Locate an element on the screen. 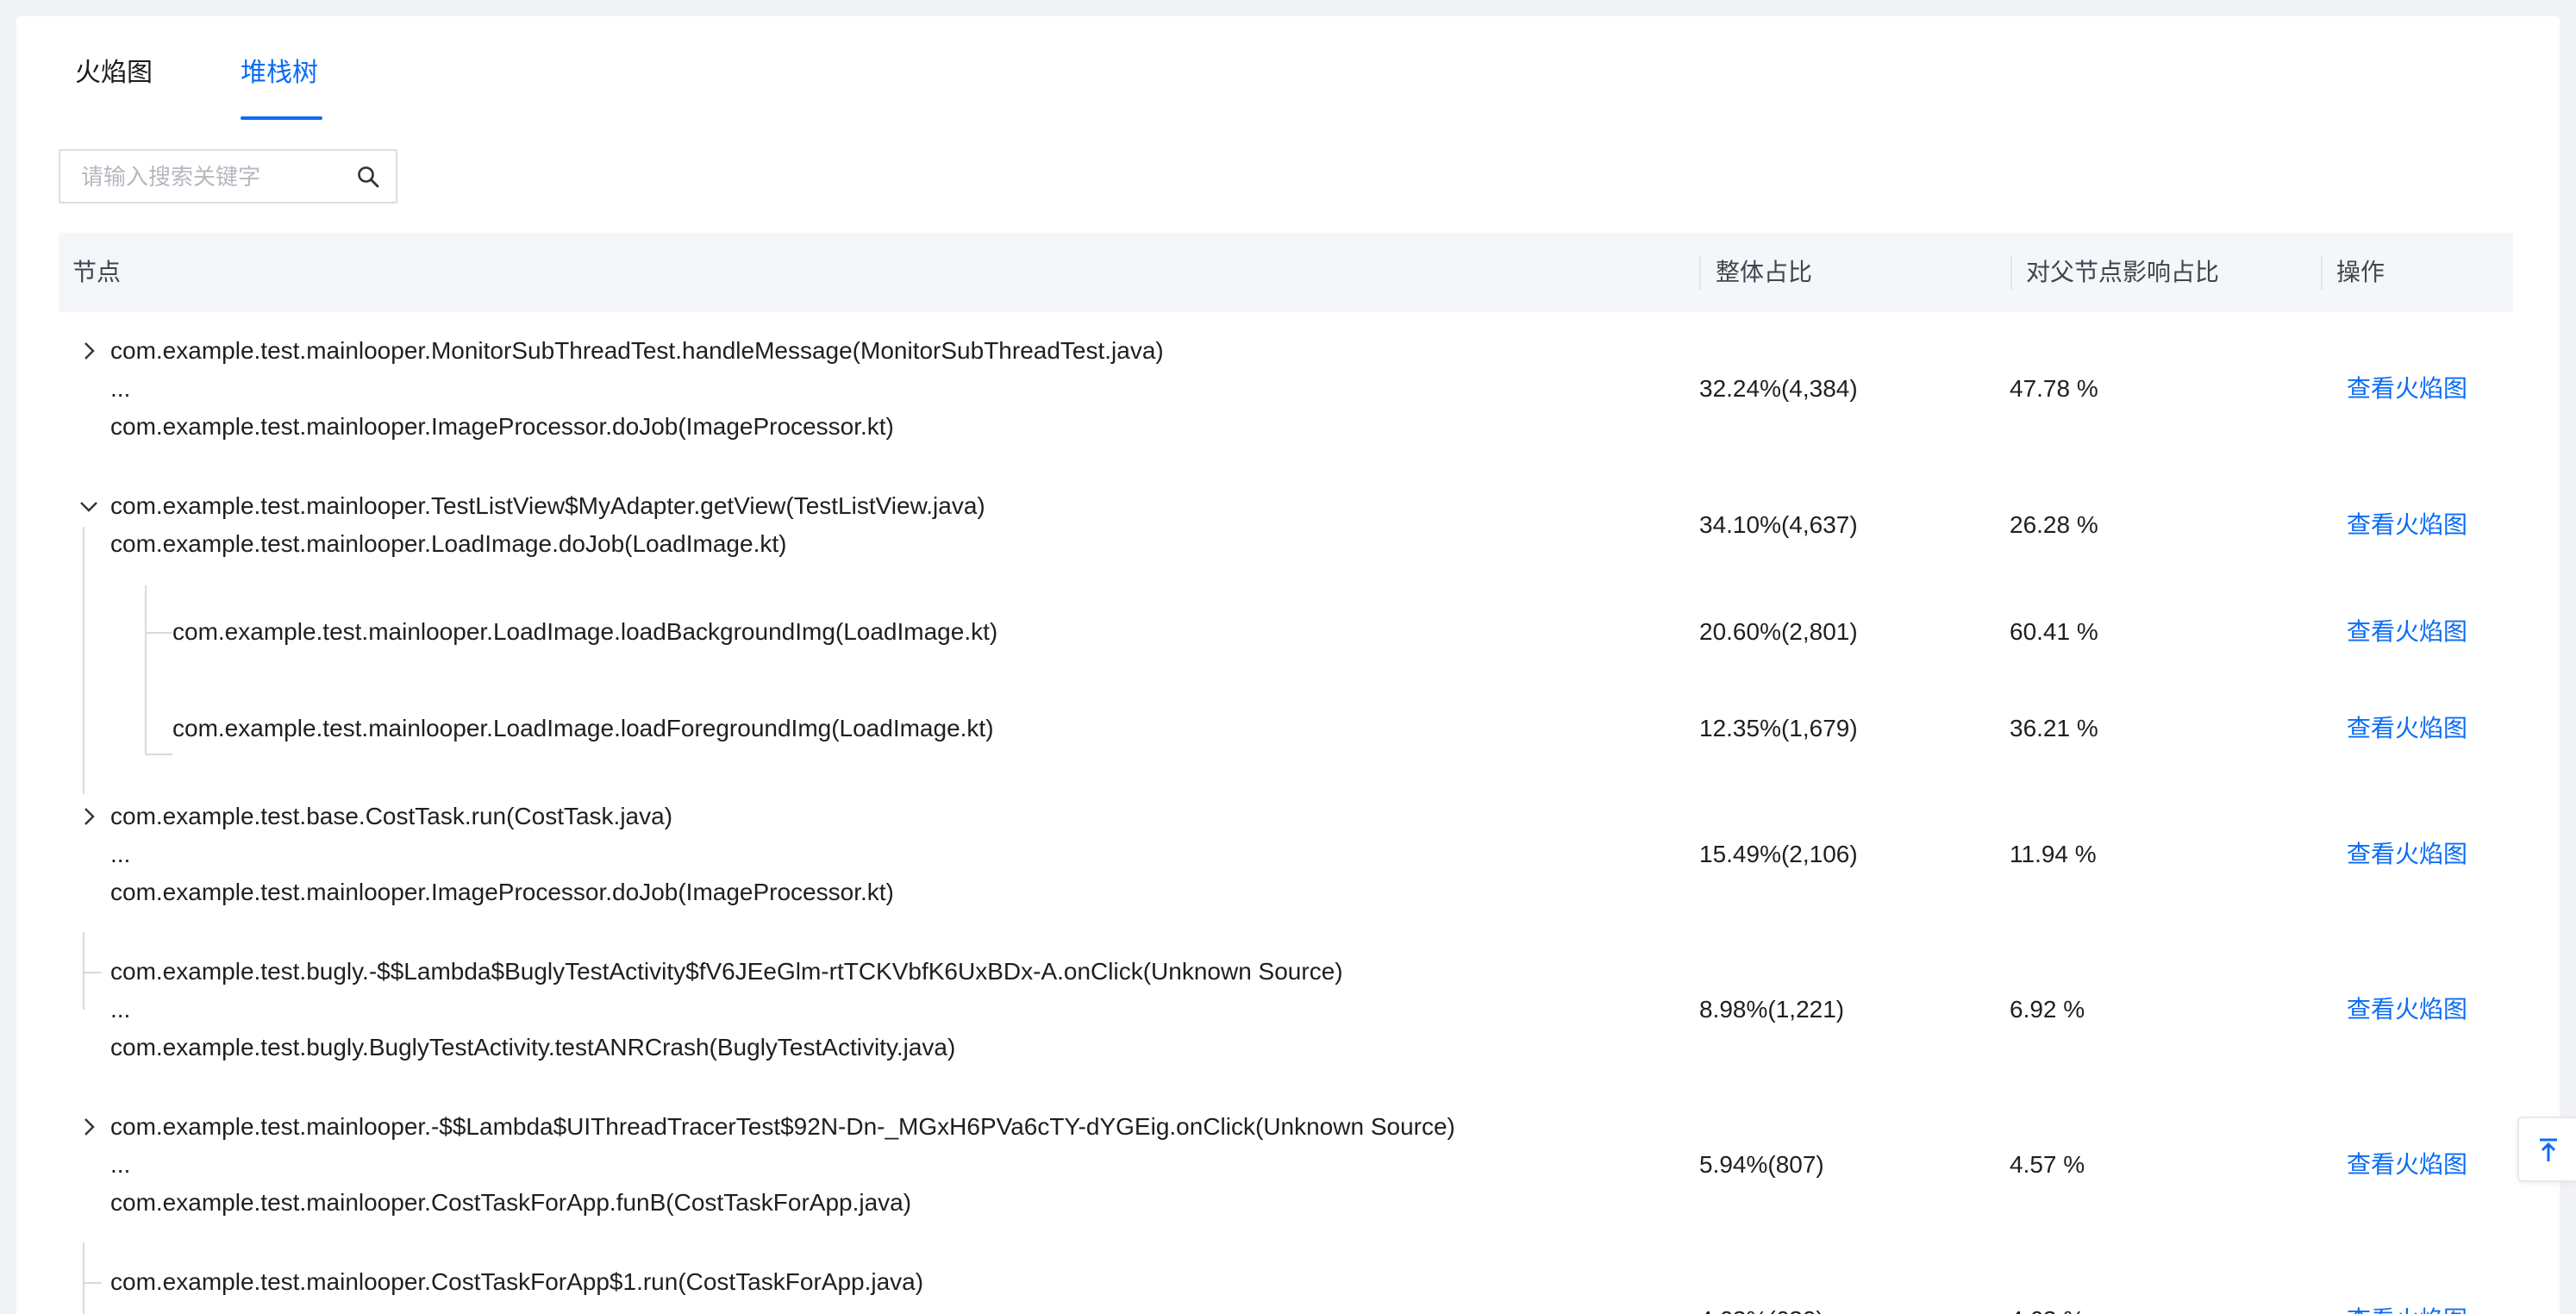 The width and height of the screenshot is (2576, 1314). parent-impact-ratio: 47.78 % is located at coordinates (2054, 388).